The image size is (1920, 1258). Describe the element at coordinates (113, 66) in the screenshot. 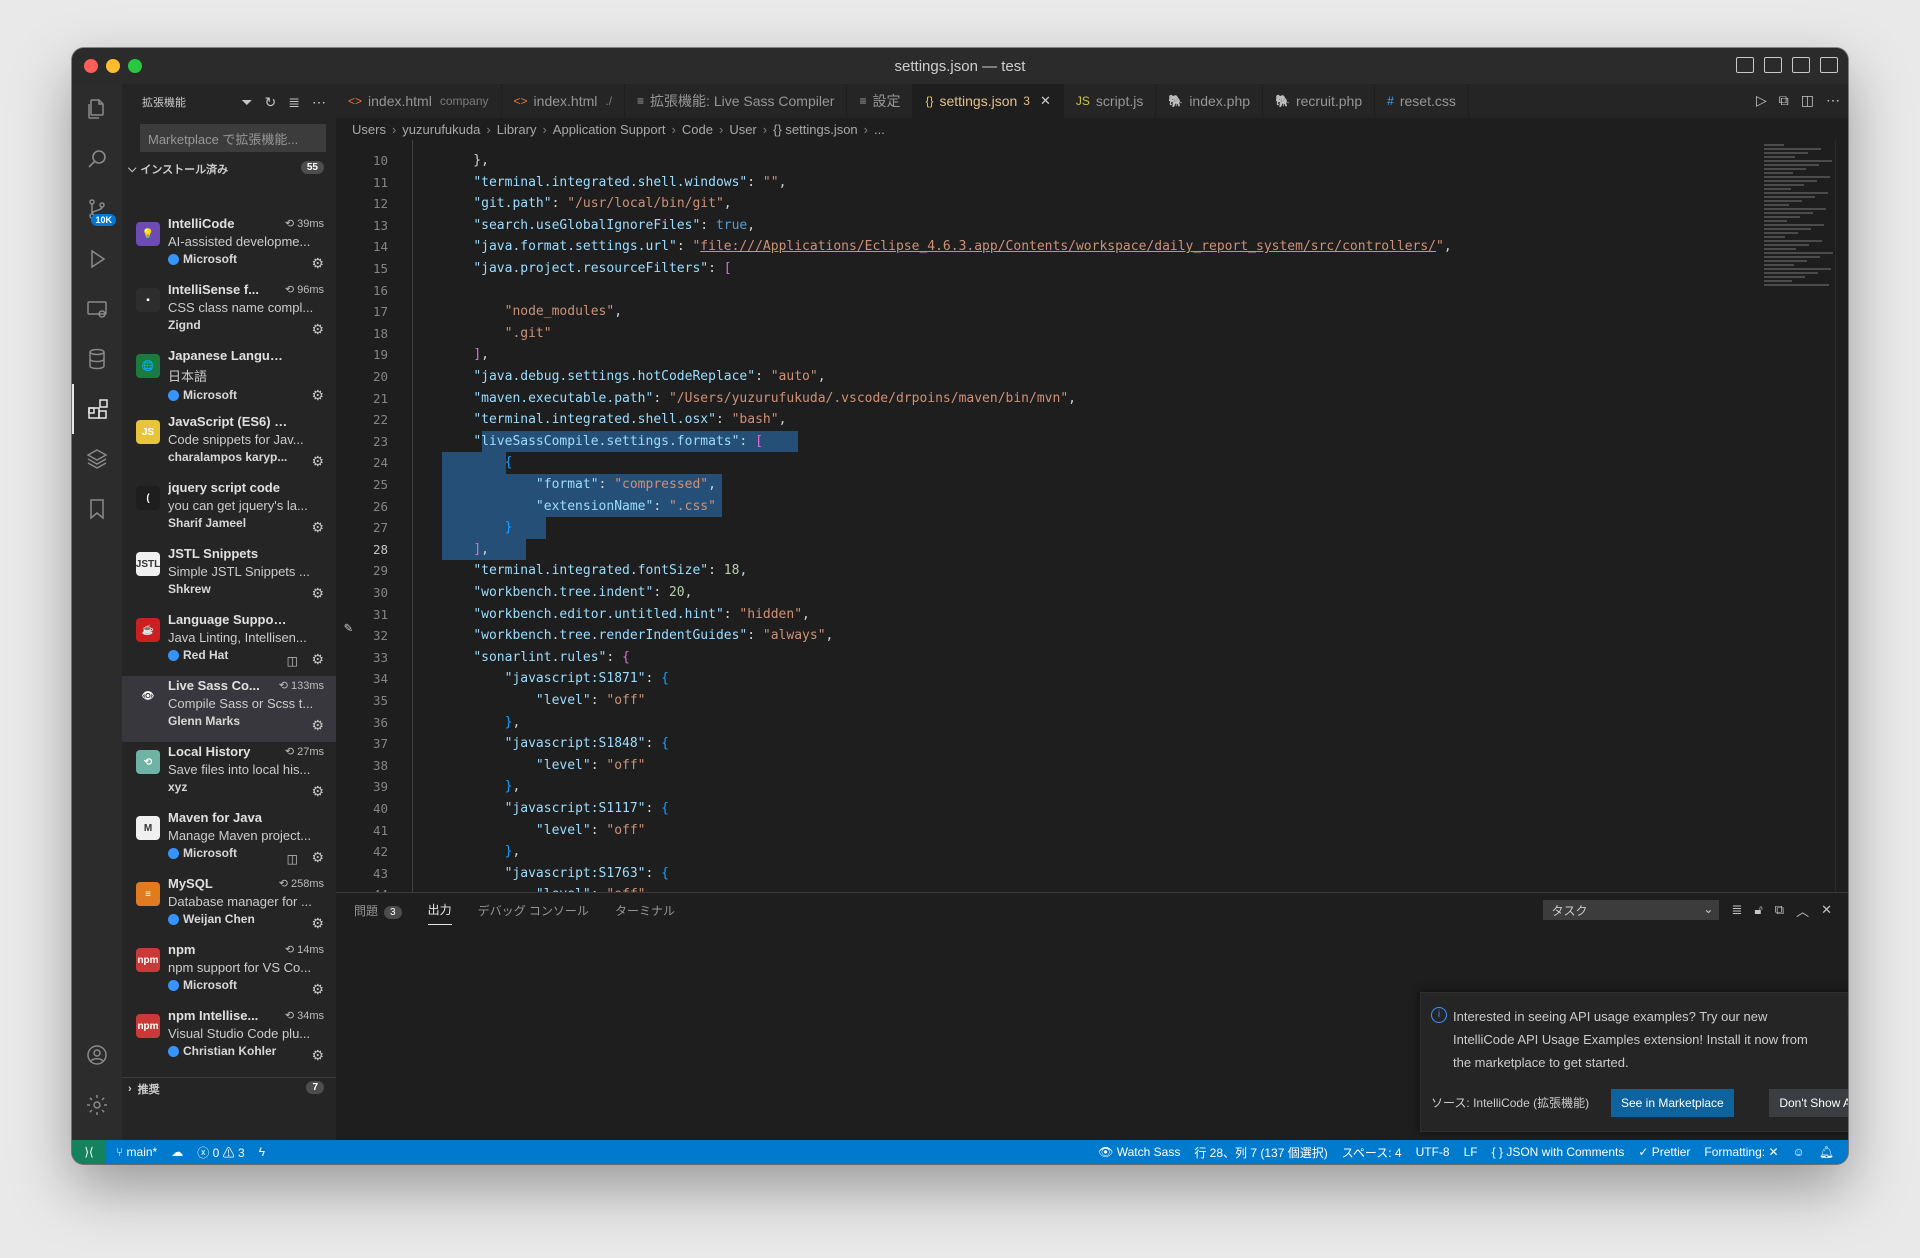

I see `minimize-window-button` at that location.